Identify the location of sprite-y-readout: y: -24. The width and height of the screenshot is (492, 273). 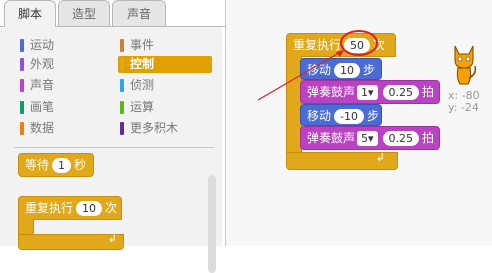
(463, 107).